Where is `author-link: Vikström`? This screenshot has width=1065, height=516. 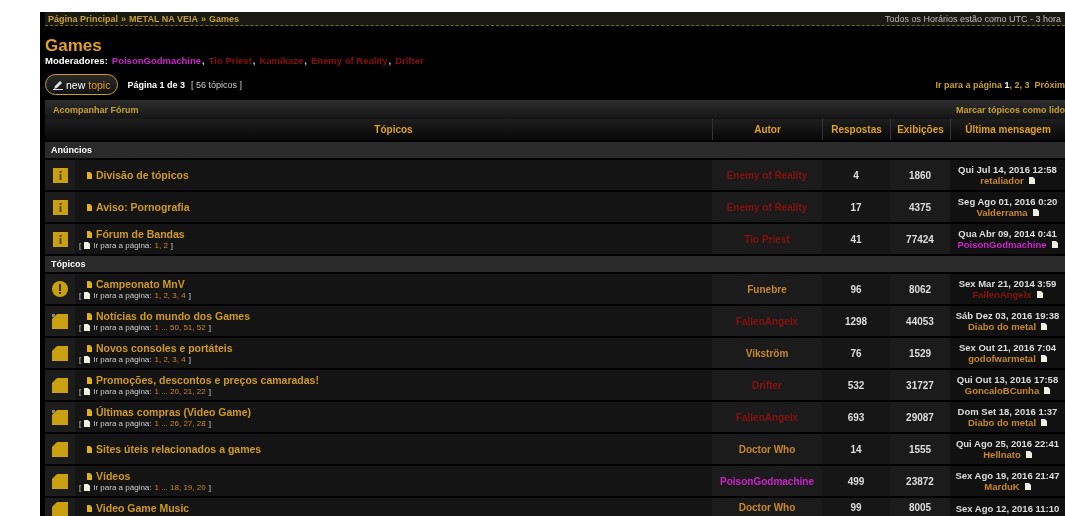
author-link: Vikström is located at coordinates (767, 353).